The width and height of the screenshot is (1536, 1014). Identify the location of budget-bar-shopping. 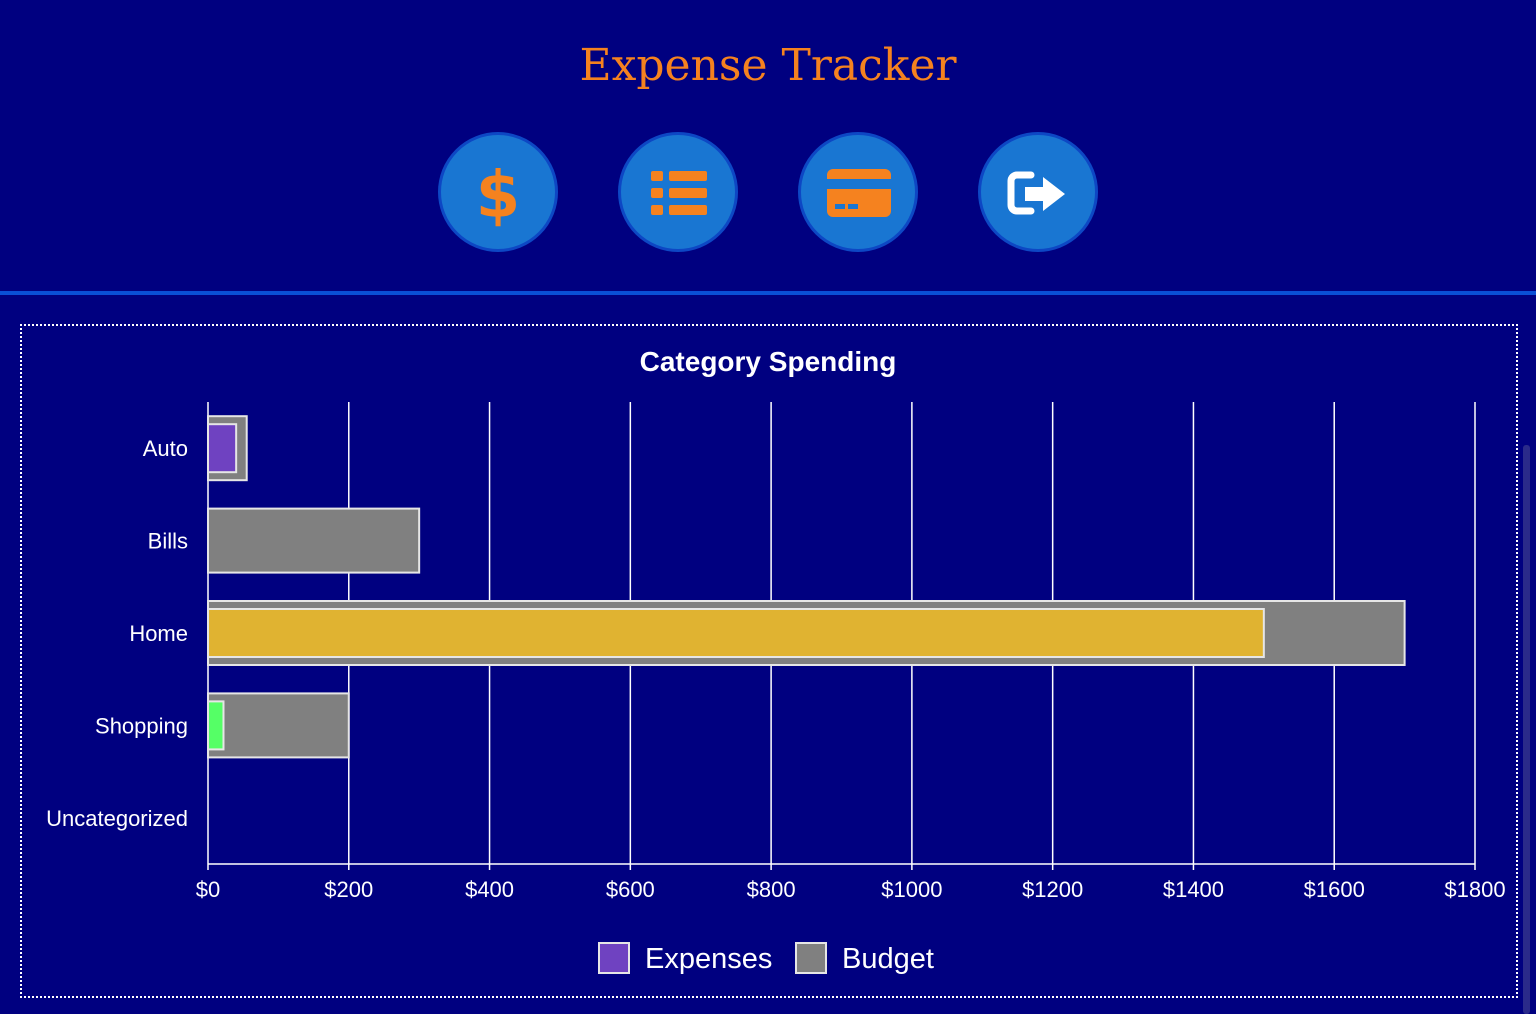
(278, 725).